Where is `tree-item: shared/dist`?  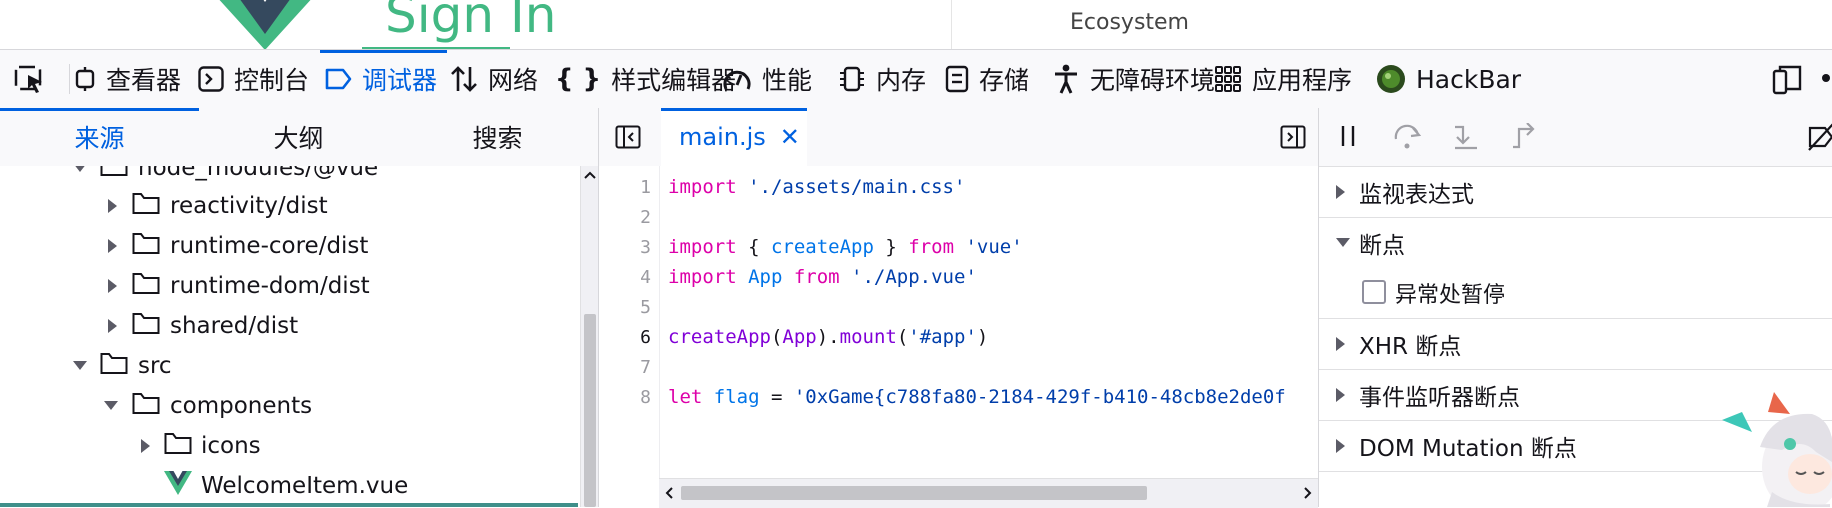 tree-item: shared/dist is located at coordinates (290, 326).